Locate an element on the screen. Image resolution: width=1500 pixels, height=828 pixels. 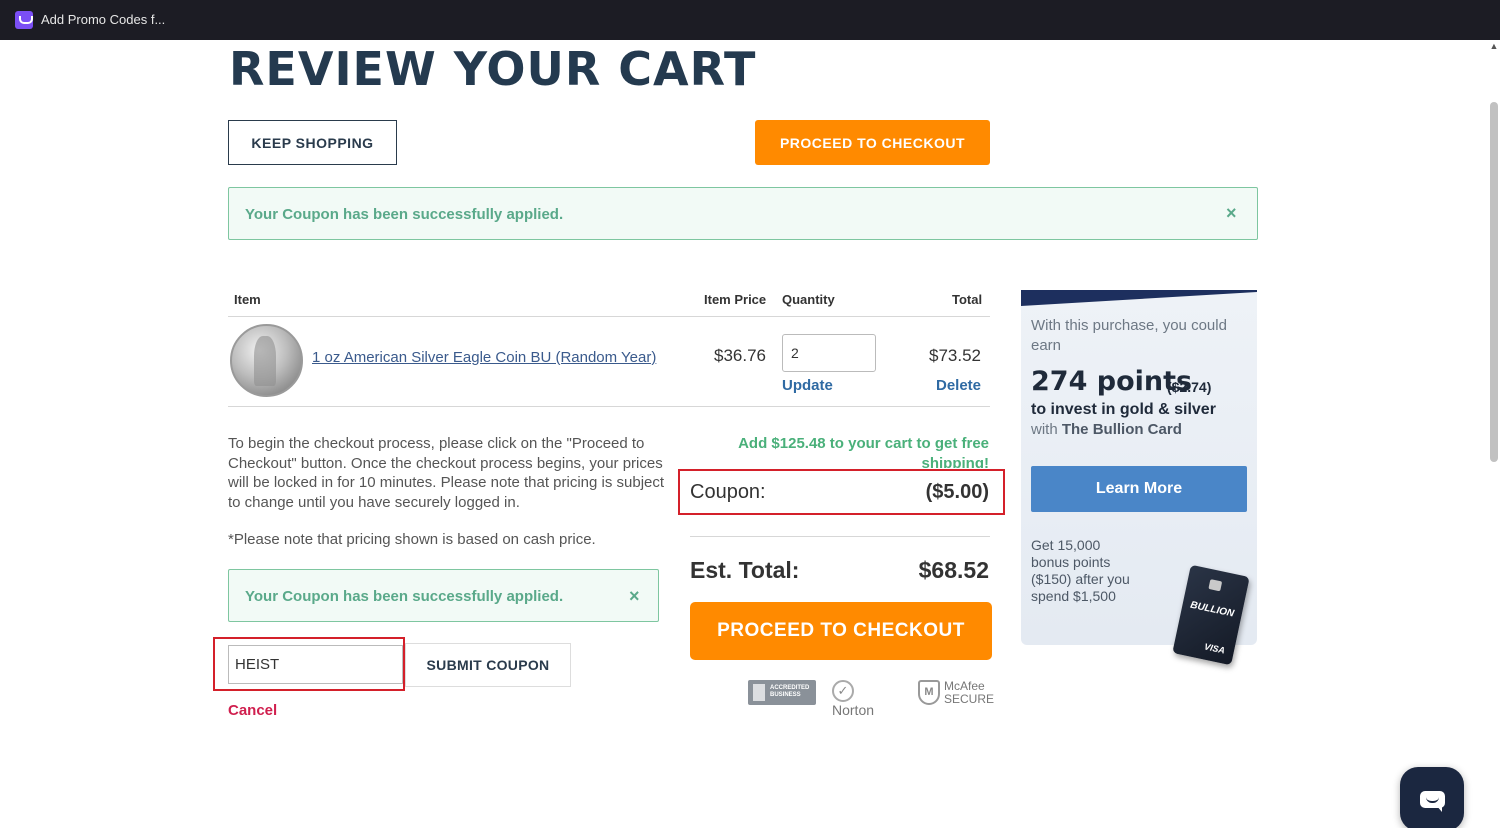
chat-widget-button is located at coordinates (1432, 797).